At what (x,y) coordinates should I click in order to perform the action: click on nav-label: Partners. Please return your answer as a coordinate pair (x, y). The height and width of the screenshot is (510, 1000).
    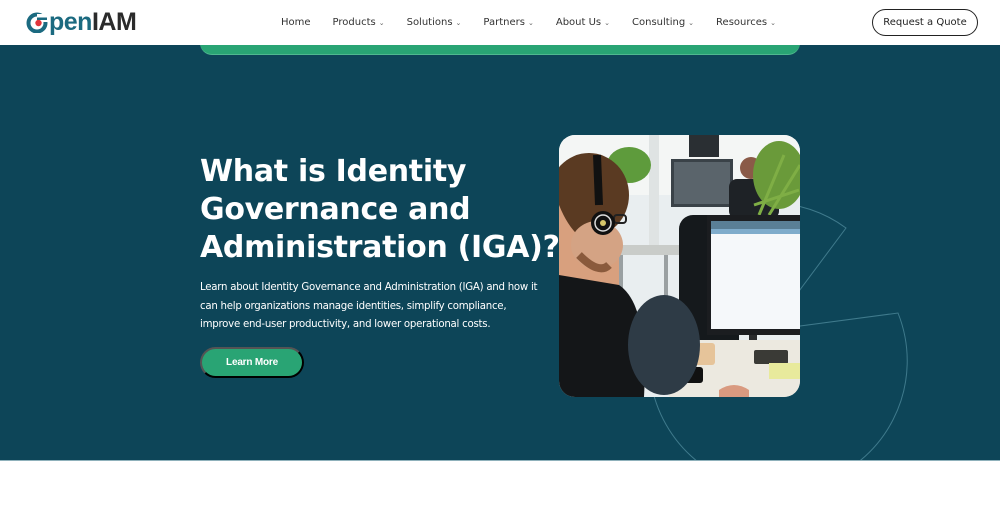
    Looking at the image, I should click on (504, 22).